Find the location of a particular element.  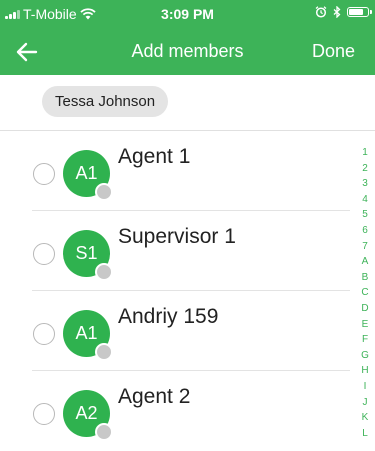

alarm-clock-icon is located at coordinates (321, 12).